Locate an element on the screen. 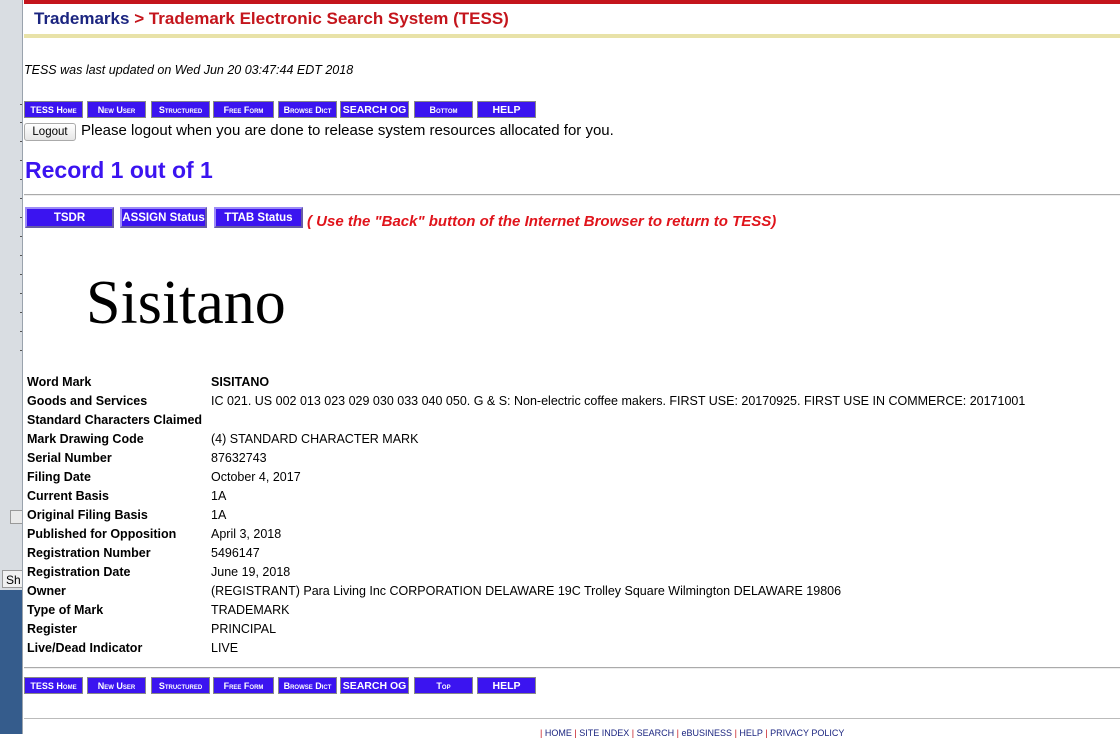  field-row-published-for-opposition: Published for Opposition April 3, 2018 is located at coordinates (559, 534).